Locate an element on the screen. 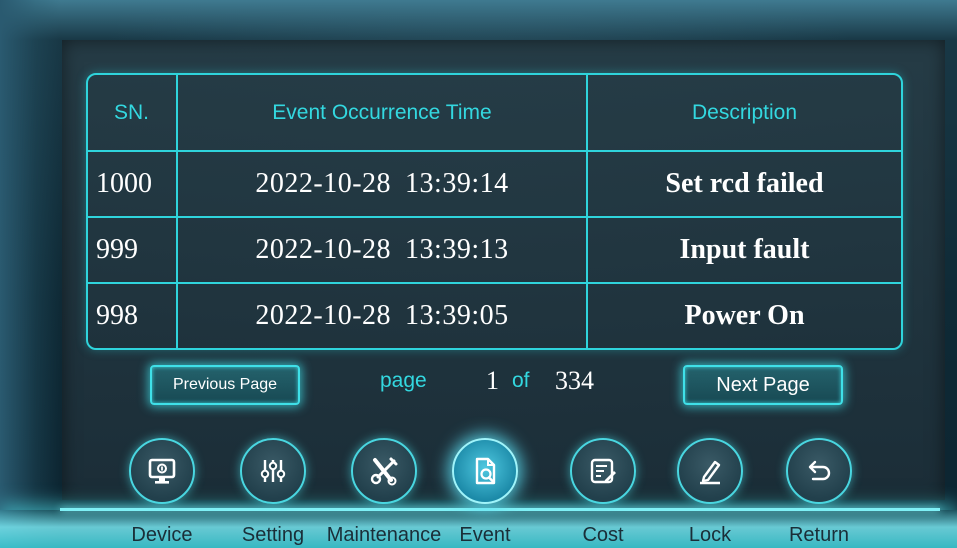 The image size is (957, 548). return-arrow-icon is located at coordinates (819, 470).